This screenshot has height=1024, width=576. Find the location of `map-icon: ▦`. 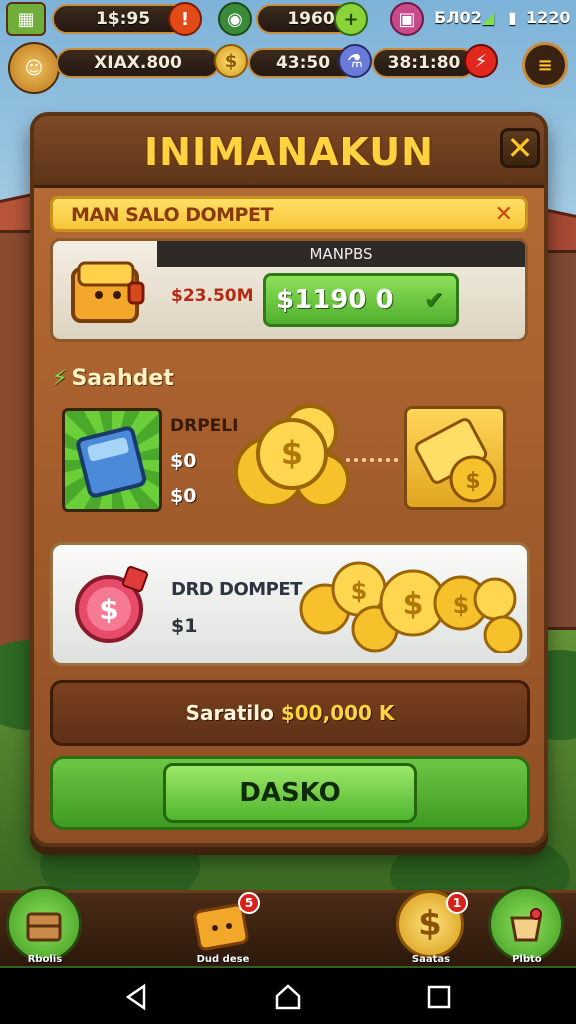

map-icon: ▦ is located at coordinates (26, 19).